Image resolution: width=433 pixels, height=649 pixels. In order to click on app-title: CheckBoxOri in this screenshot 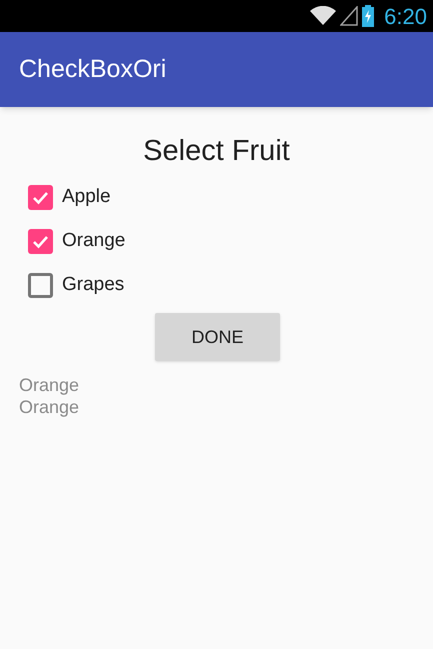, I will do `click(92, 69)`.